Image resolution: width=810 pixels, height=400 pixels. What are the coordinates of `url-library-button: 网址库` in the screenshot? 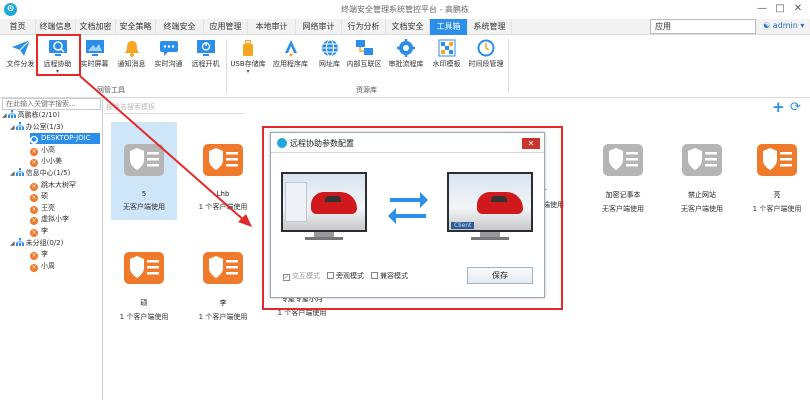 It's located at (329, 58).